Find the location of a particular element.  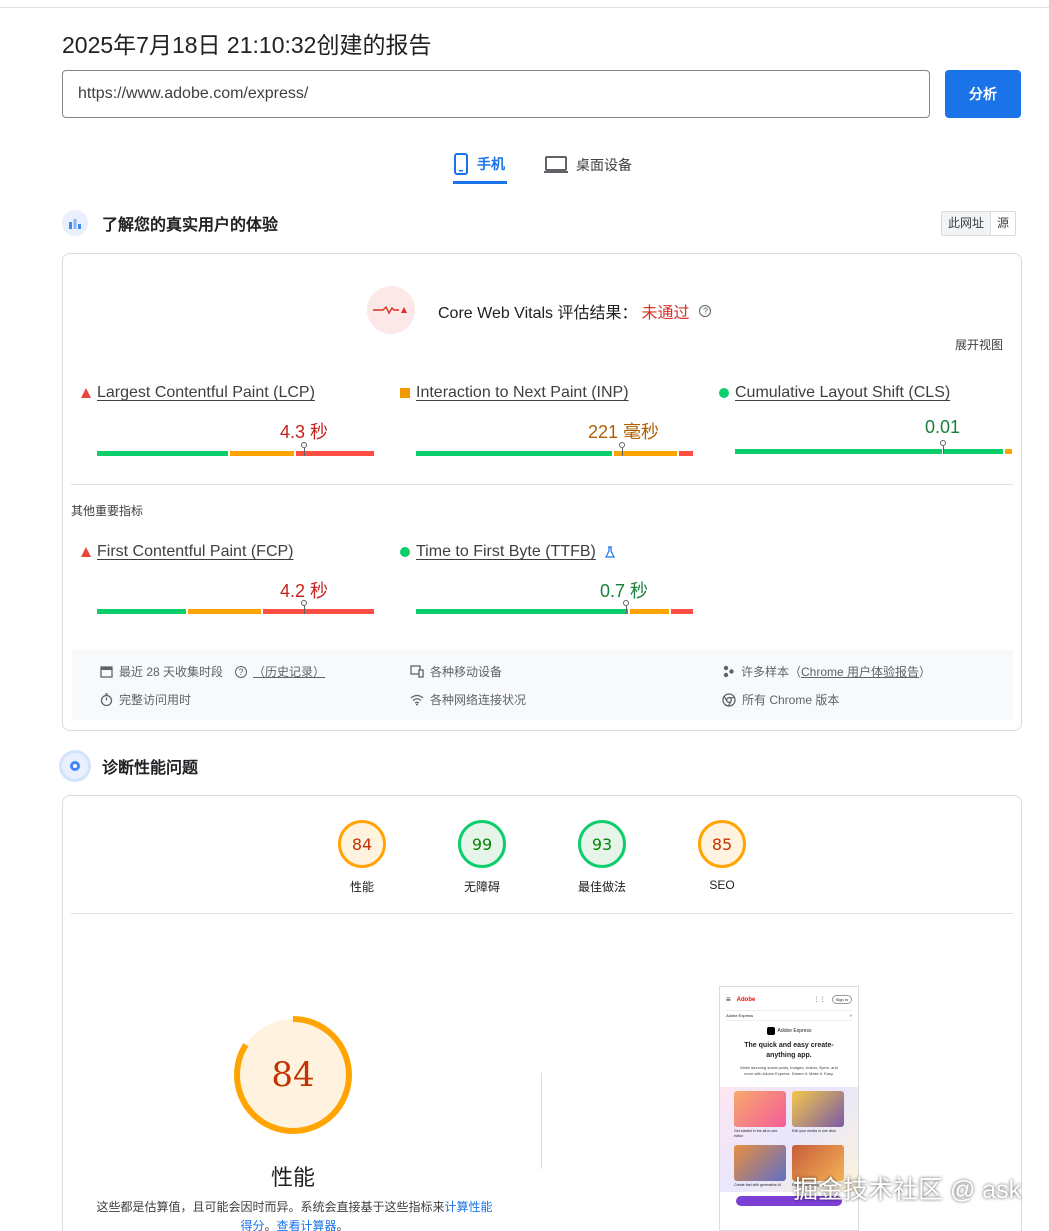

cwv-status: 未通过 is located at coordinates (665, 313).